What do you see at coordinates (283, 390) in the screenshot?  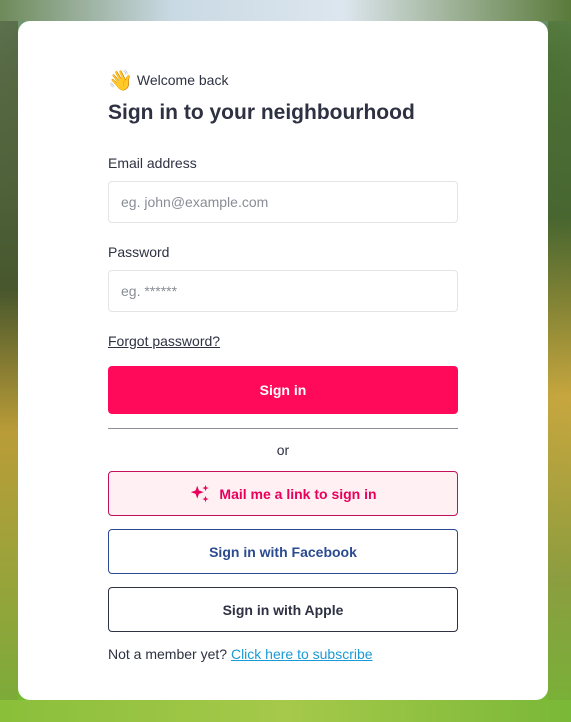 I see `sign-in-button: Sign in` at bounding box center [283, 390].